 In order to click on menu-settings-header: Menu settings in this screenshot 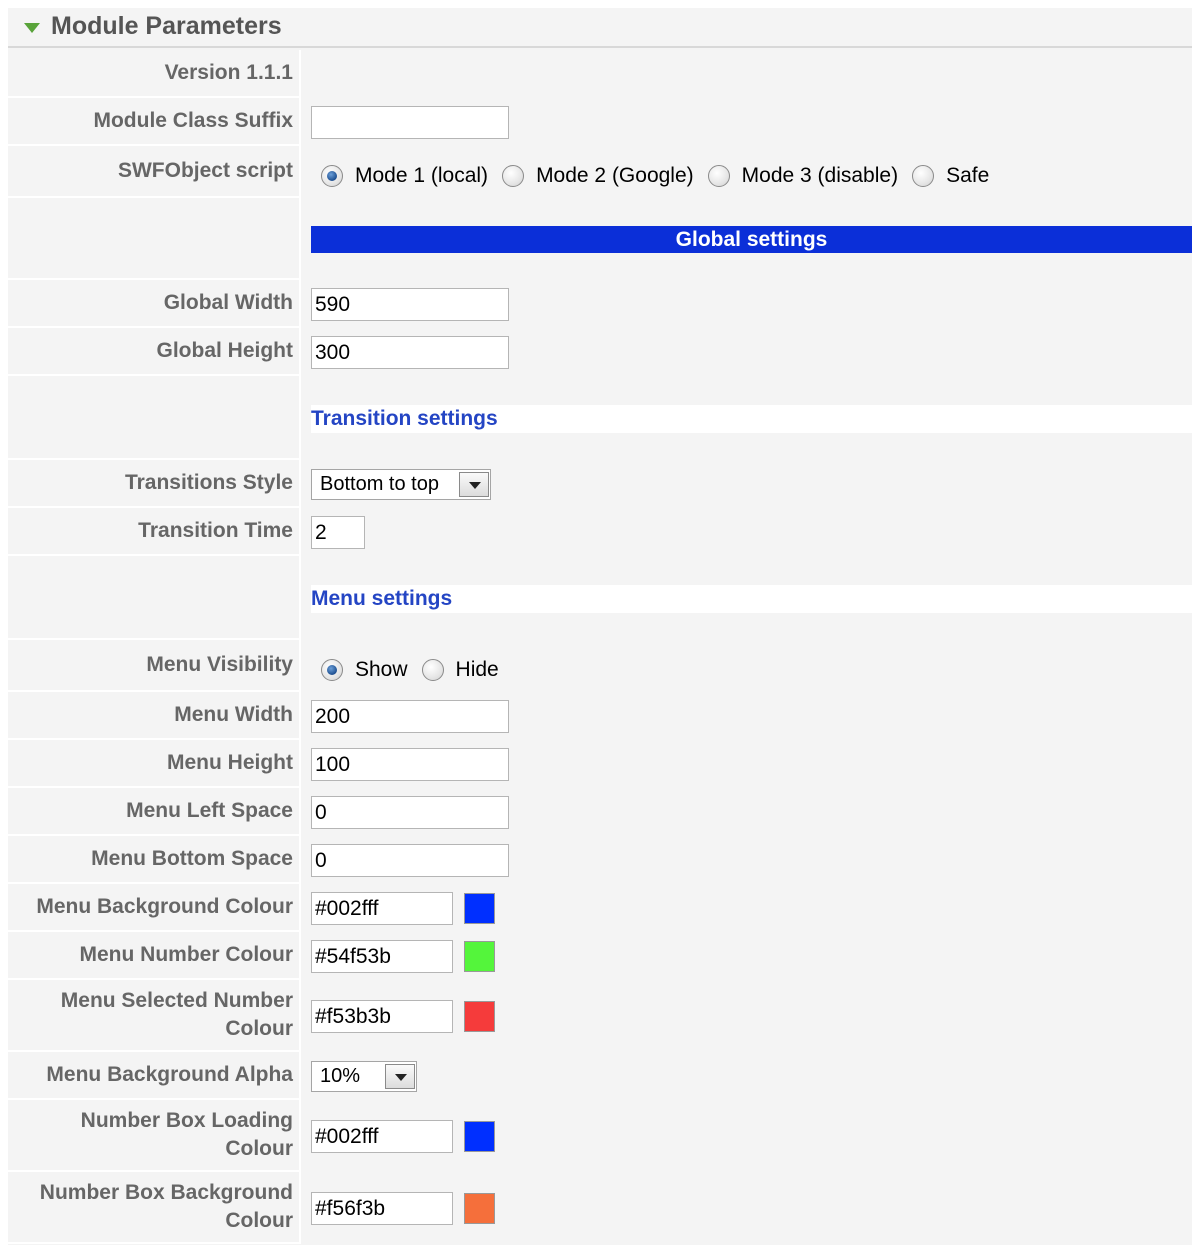, I will do `click(751, 599)`.